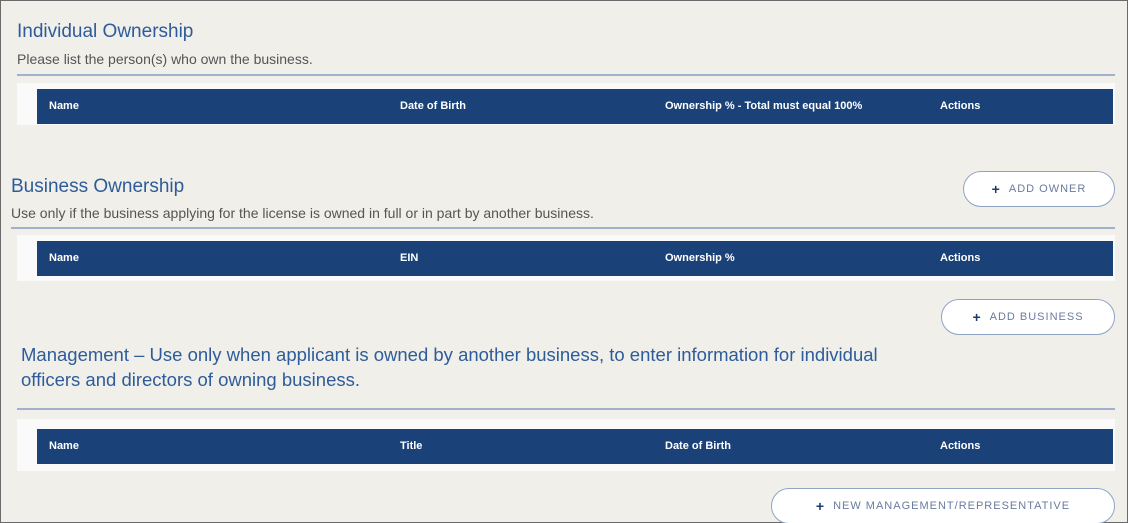 This screenshot has width=1128, height=523. I want to click on column-header-ein: EIN, so click(409, 258).